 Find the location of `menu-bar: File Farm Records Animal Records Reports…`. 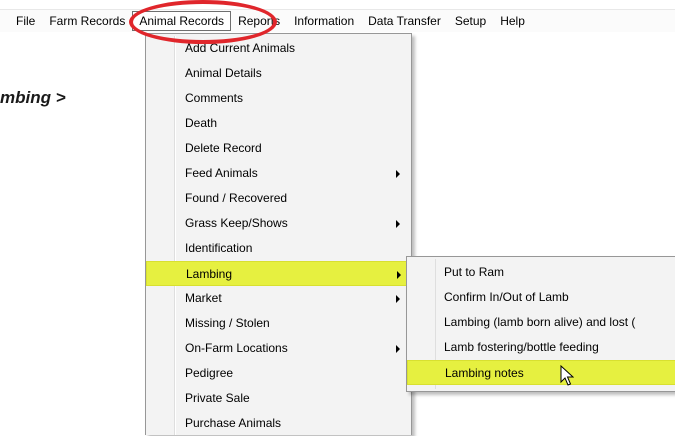

menu-bar: File Farm Records Animal Records Reports… is located at coordinates (337, 20).